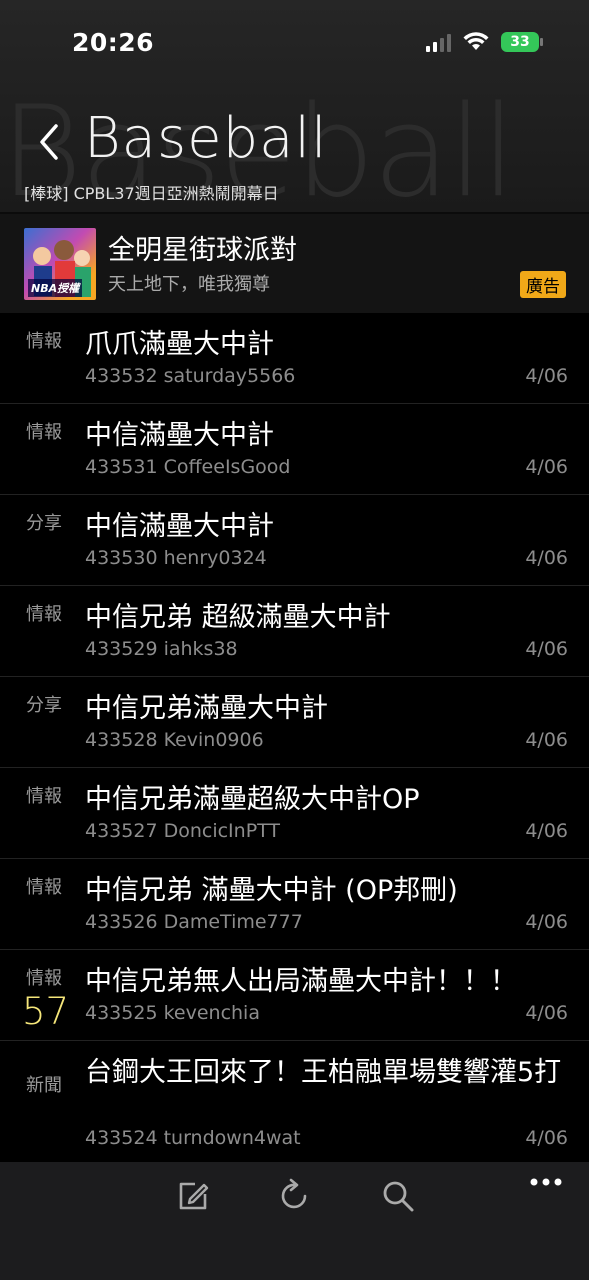 Image resolution: width=589 pixels, height=1280 pixels. I want to click on post-author: kevenchia, so click(211, 1013).